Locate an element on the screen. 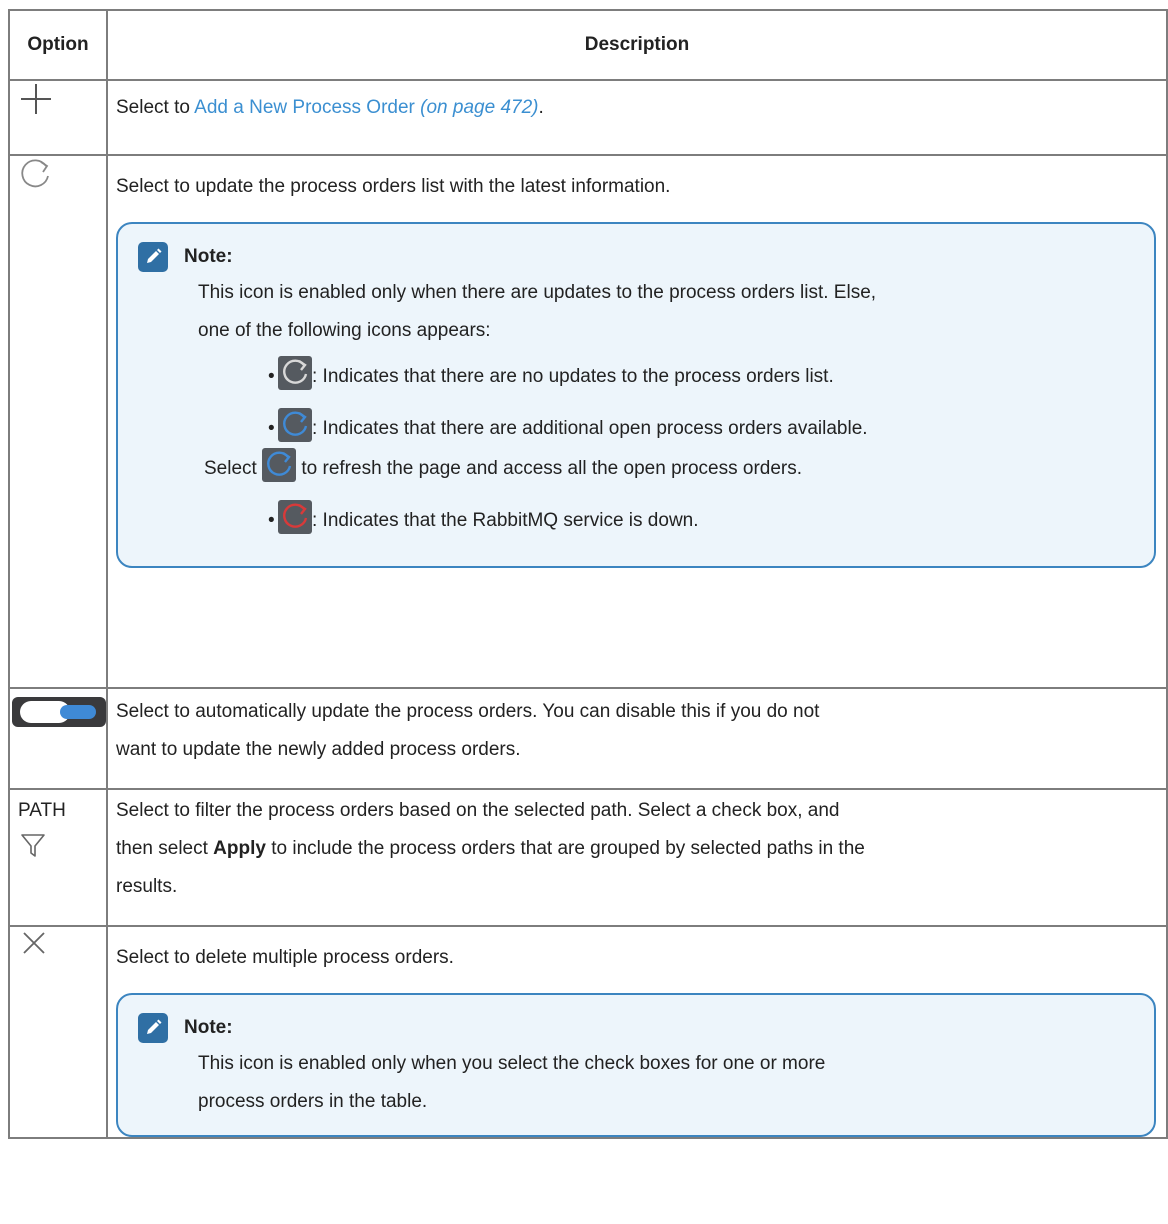 Image resolution: width=1168 pixels, height=1224 pixels. select-prefix: Select is located at coordinates (230, 468).